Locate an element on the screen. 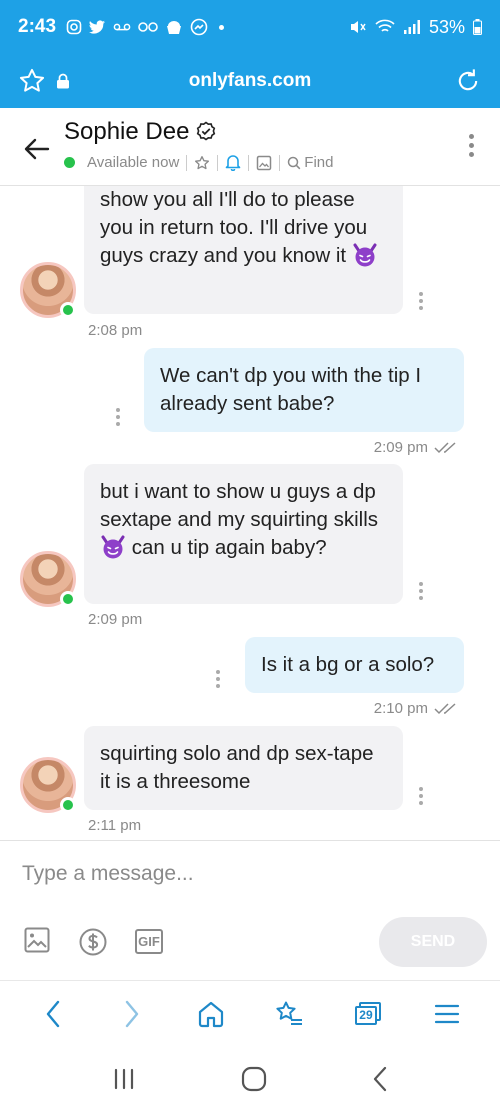 The height and width of the screenshot is (1112, 500). message-time: 2:08 pm is located at coordinates (115, 330).